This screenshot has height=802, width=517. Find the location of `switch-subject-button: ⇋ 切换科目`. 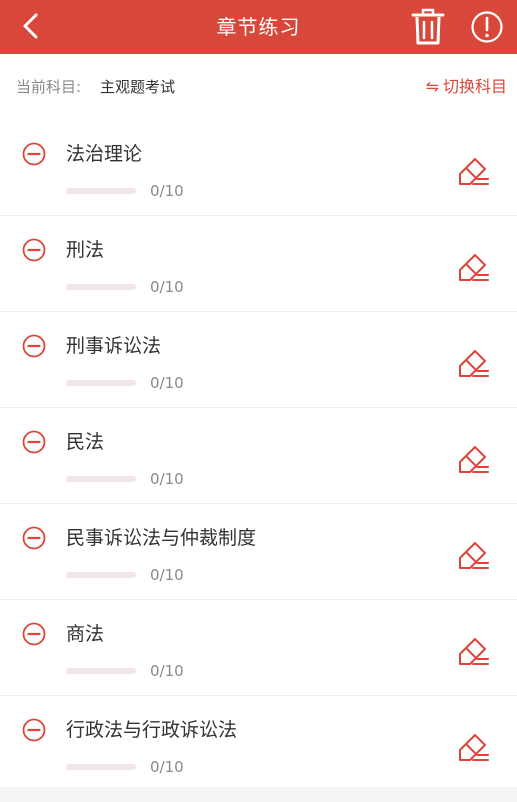

switch-subject-button: ⇋ 切换科目 is located at coordinates (466, 87).